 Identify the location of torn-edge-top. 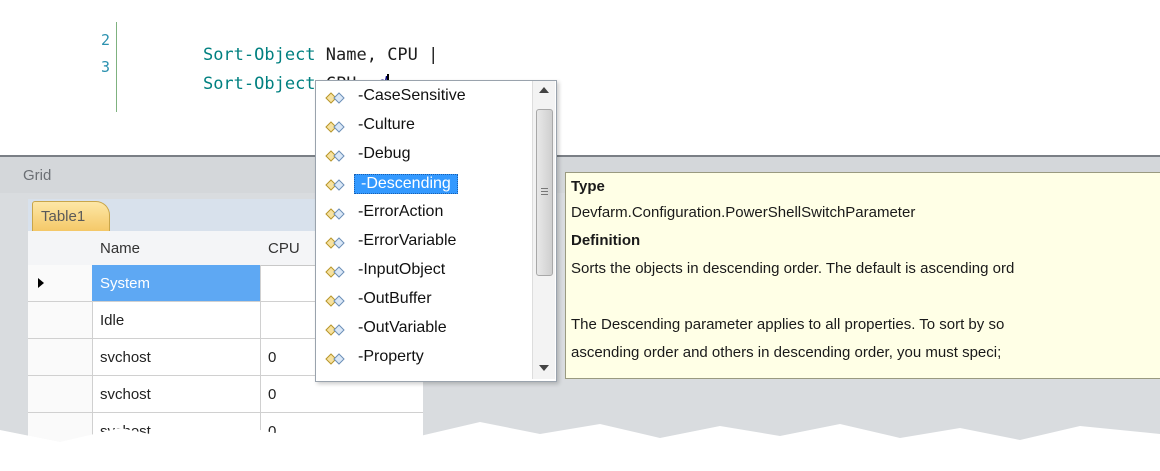
(580, 9).